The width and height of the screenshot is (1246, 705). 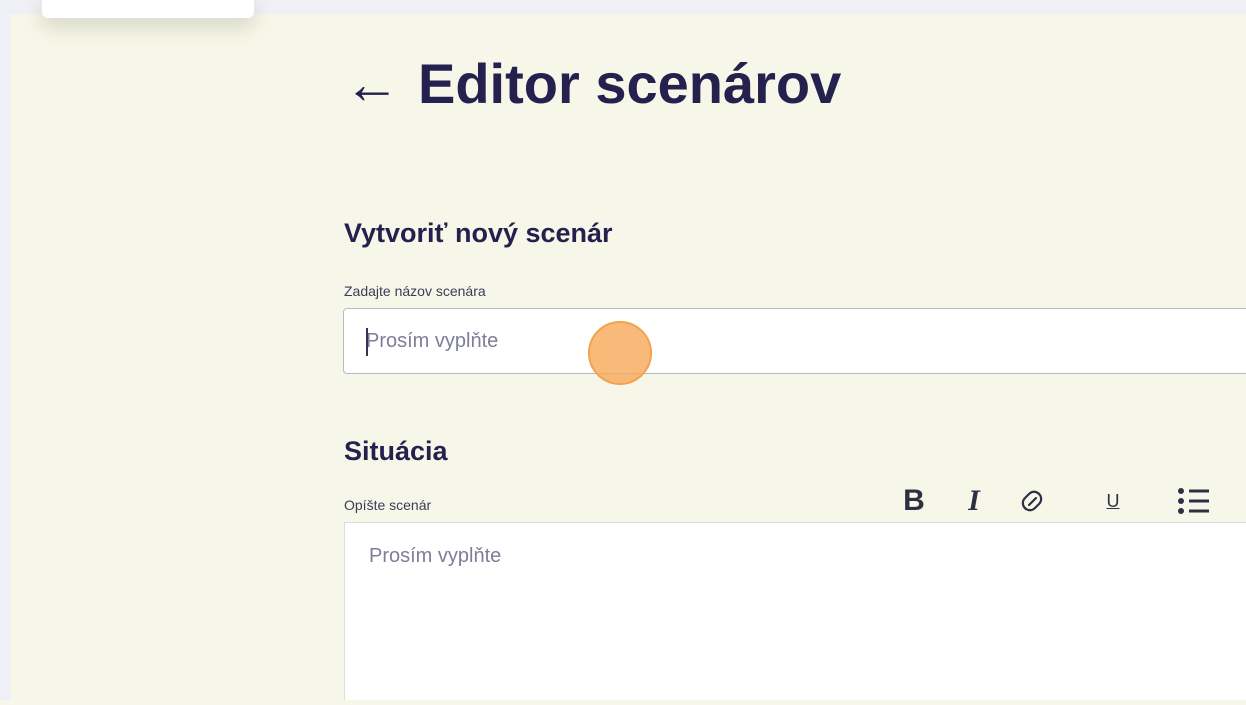 What do you see at coordinates (478, 233) in the screenshot?
I see `create-scenario-heading: Vytvoriť nový scenár` at bounding box center [478, 233].